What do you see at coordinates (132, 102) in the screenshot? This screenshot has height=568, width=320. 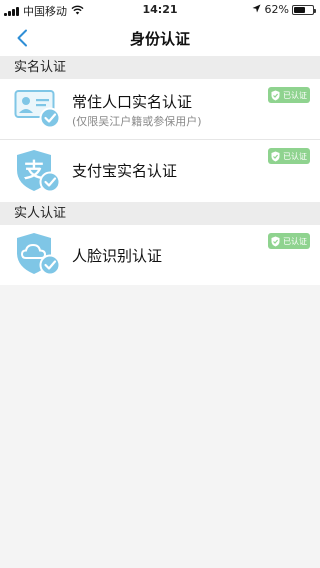 I see `row-title: 常住人口实名认证` at bounding box center [132, 102].